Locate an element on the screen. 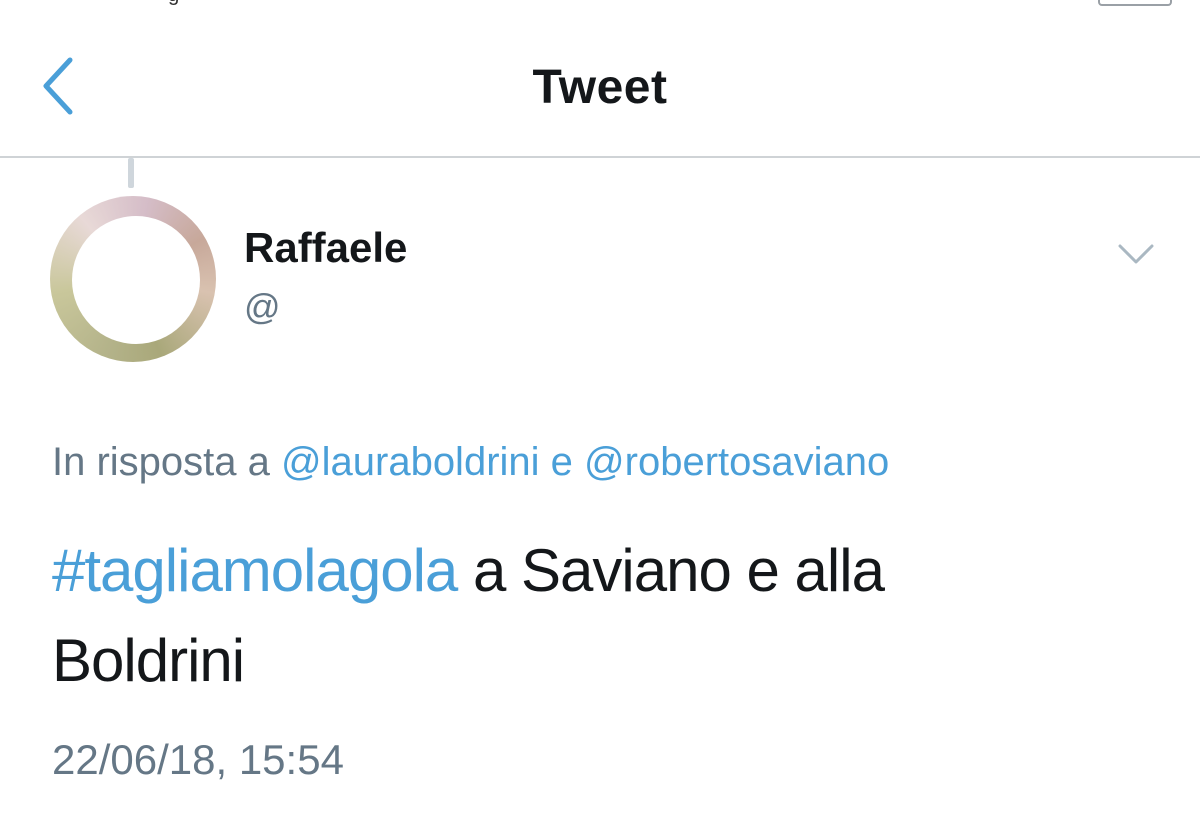 Image resolution: width=1200 pixels, height=818 pixels. status-bar: ᵍ is located at coordinates (600, 7).